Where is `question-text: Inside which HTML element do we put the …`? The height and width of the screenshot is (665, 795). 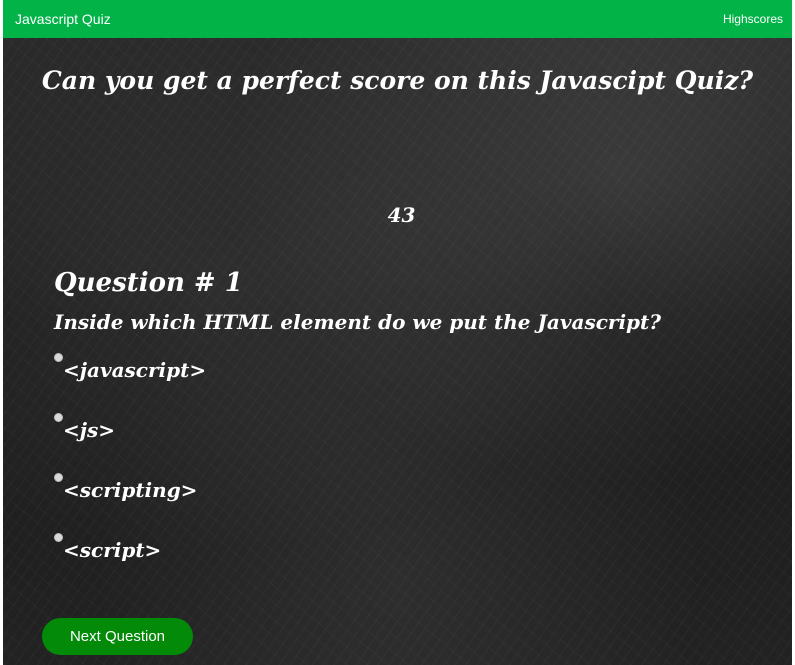 question-text: Inside which HTML element do we put the … is located at coordinates (357, 322).